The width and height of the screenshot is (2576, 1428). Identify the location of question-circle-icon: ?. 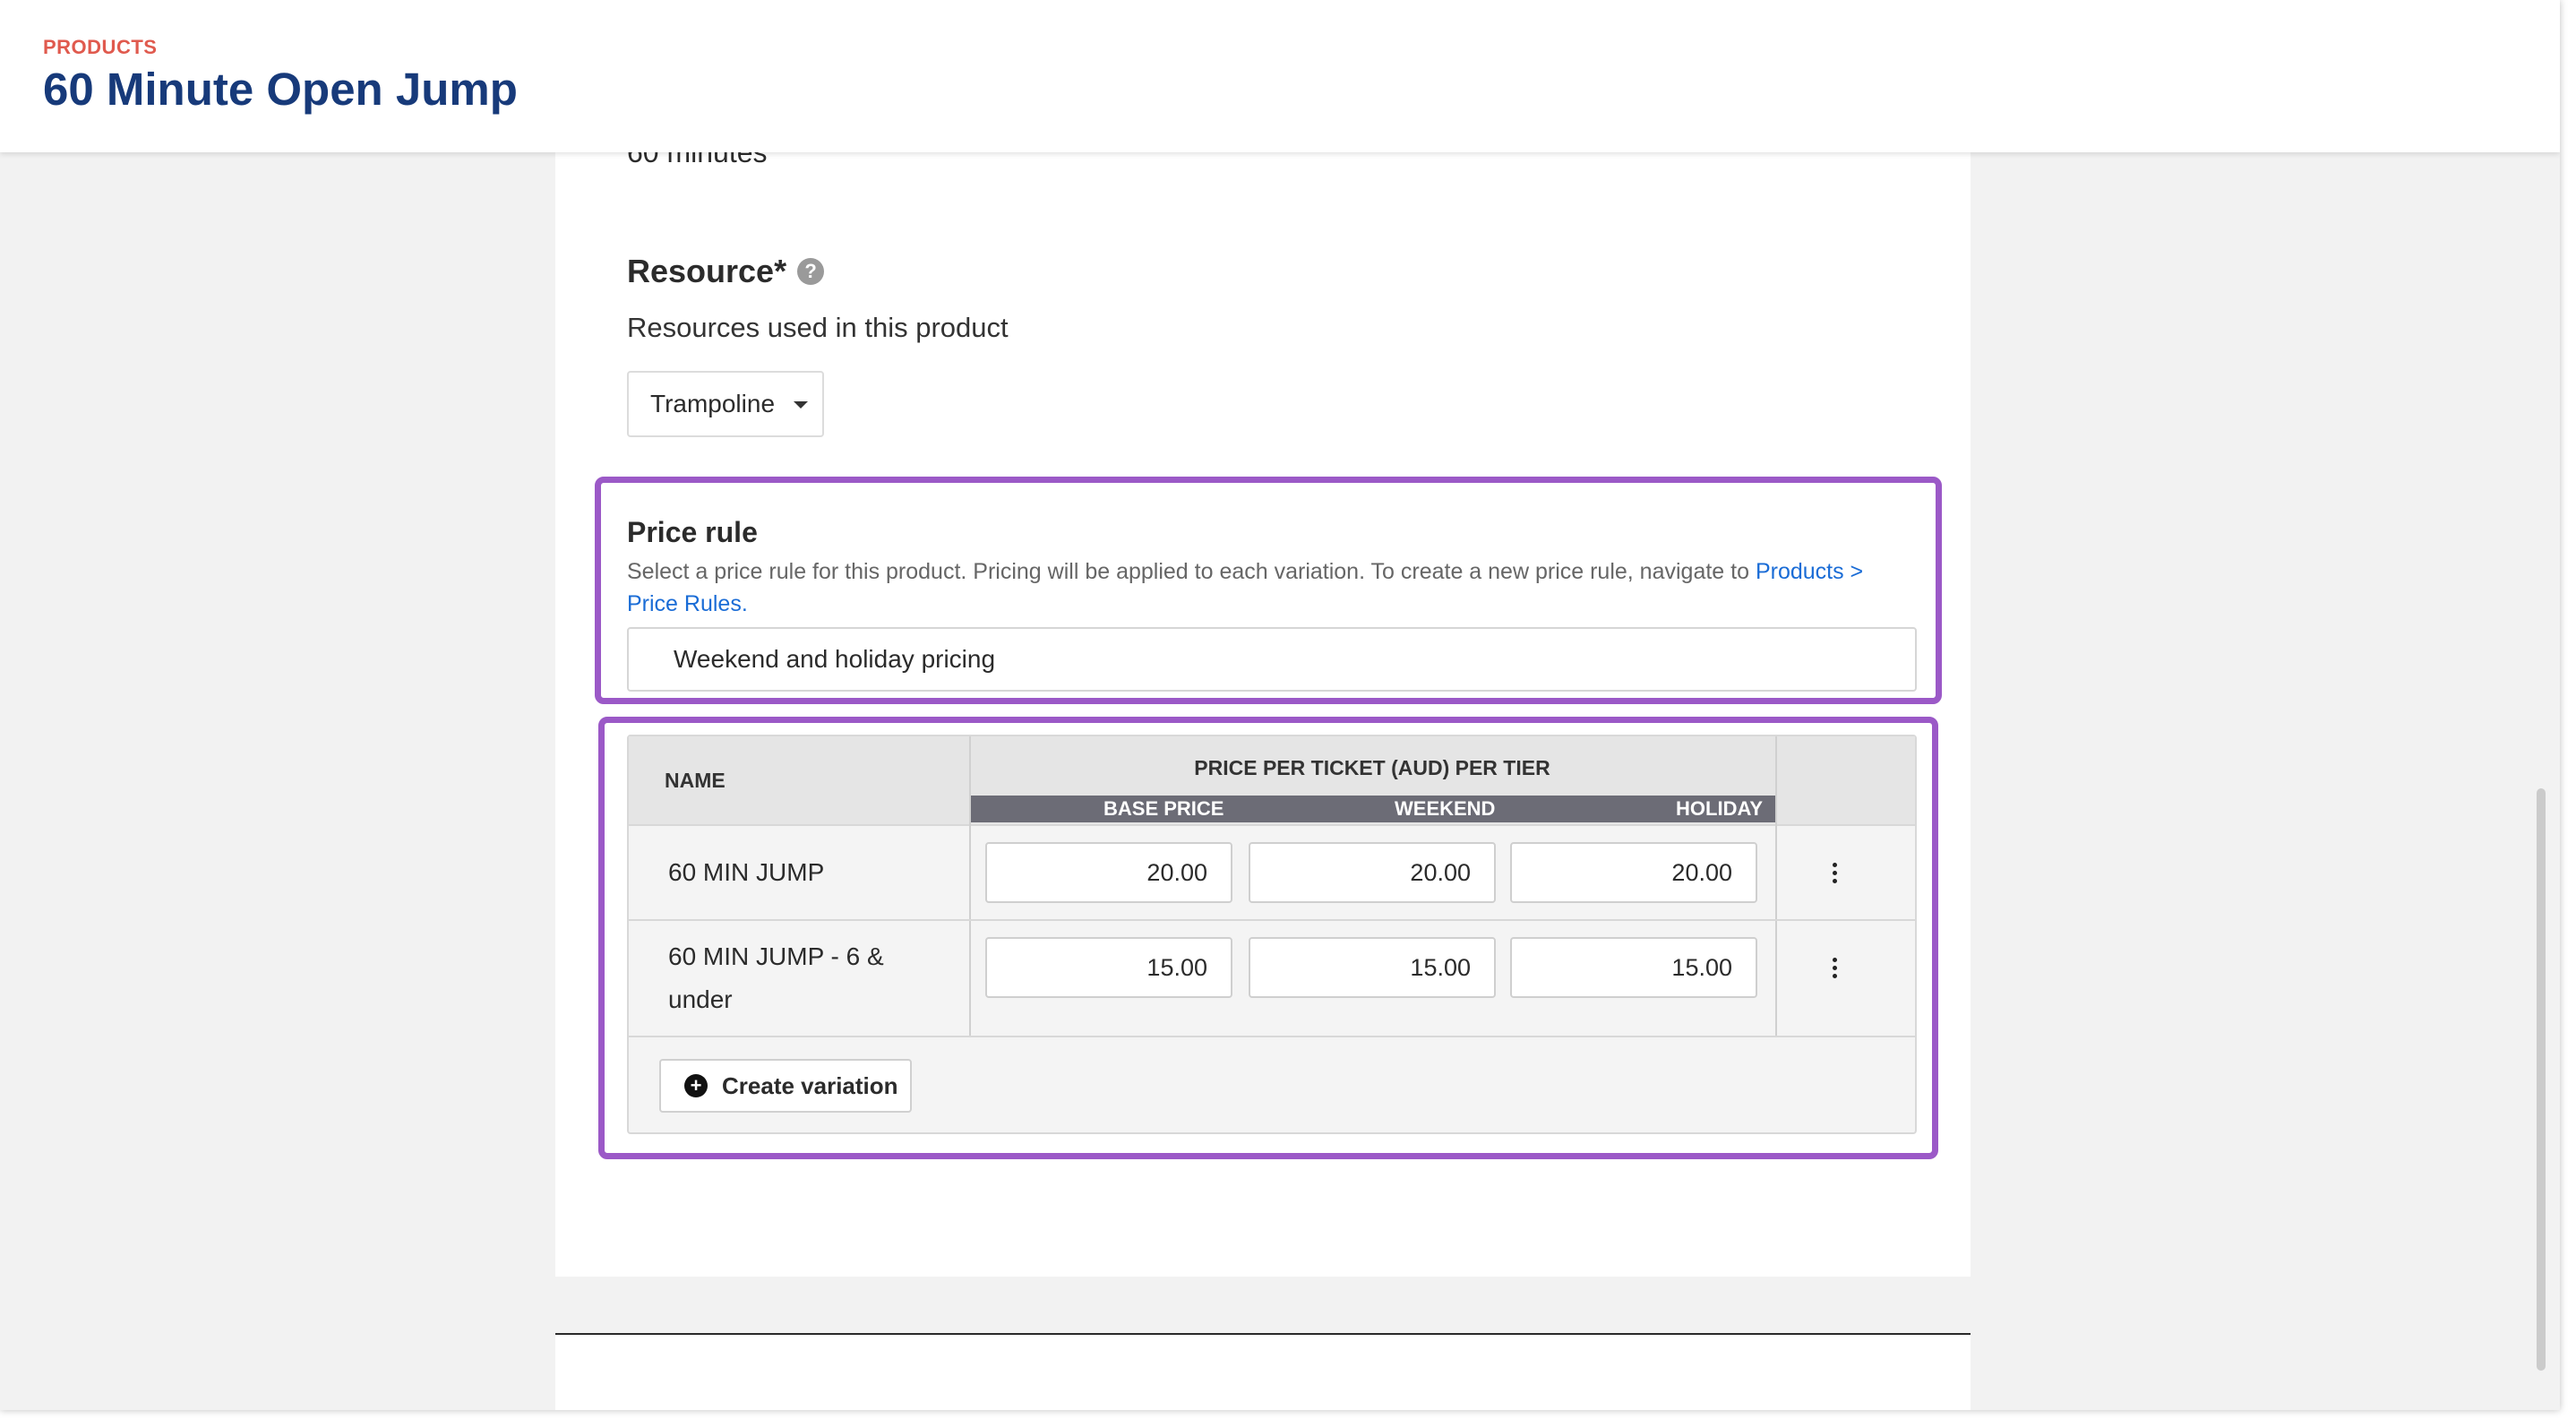
(811, 271).